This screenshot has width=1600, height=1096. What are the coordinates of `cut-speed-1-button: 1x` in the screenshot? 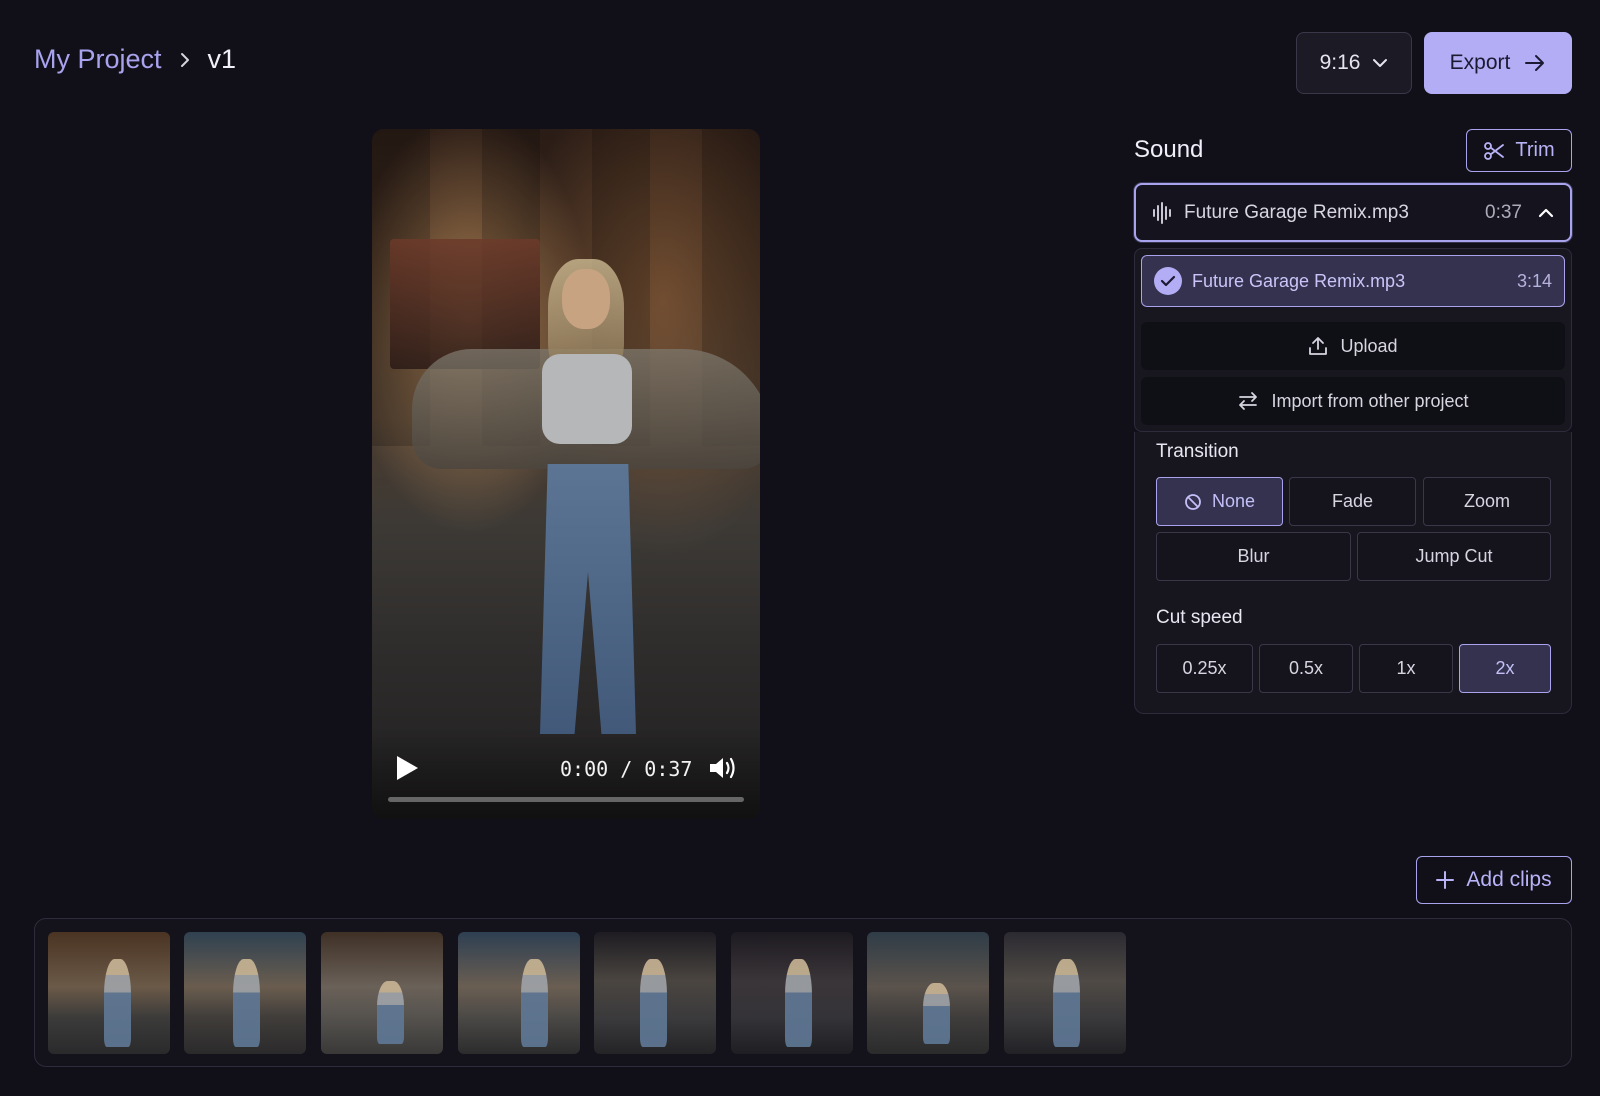 It's located at (1406, 668).